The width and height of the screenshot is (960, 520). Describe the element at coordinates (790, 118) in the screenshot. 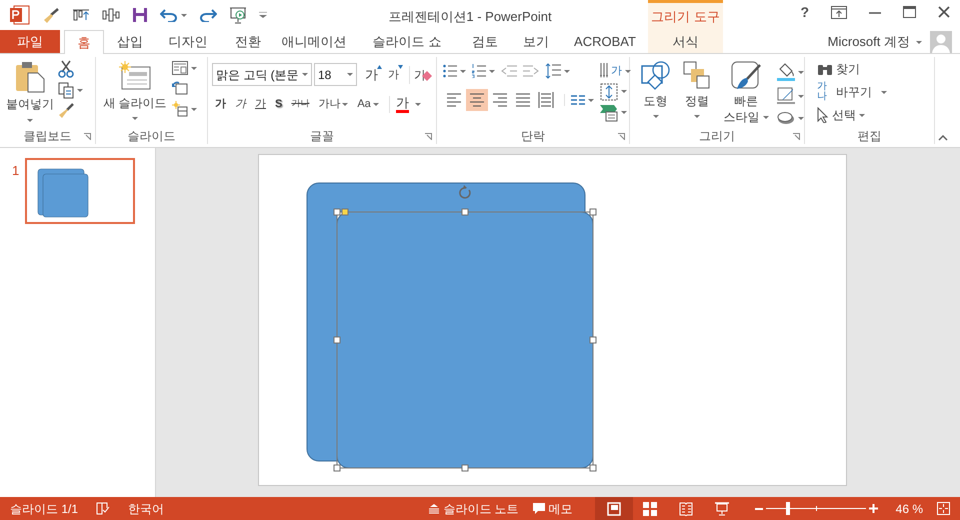

I see `shape-effects-button` at that location.